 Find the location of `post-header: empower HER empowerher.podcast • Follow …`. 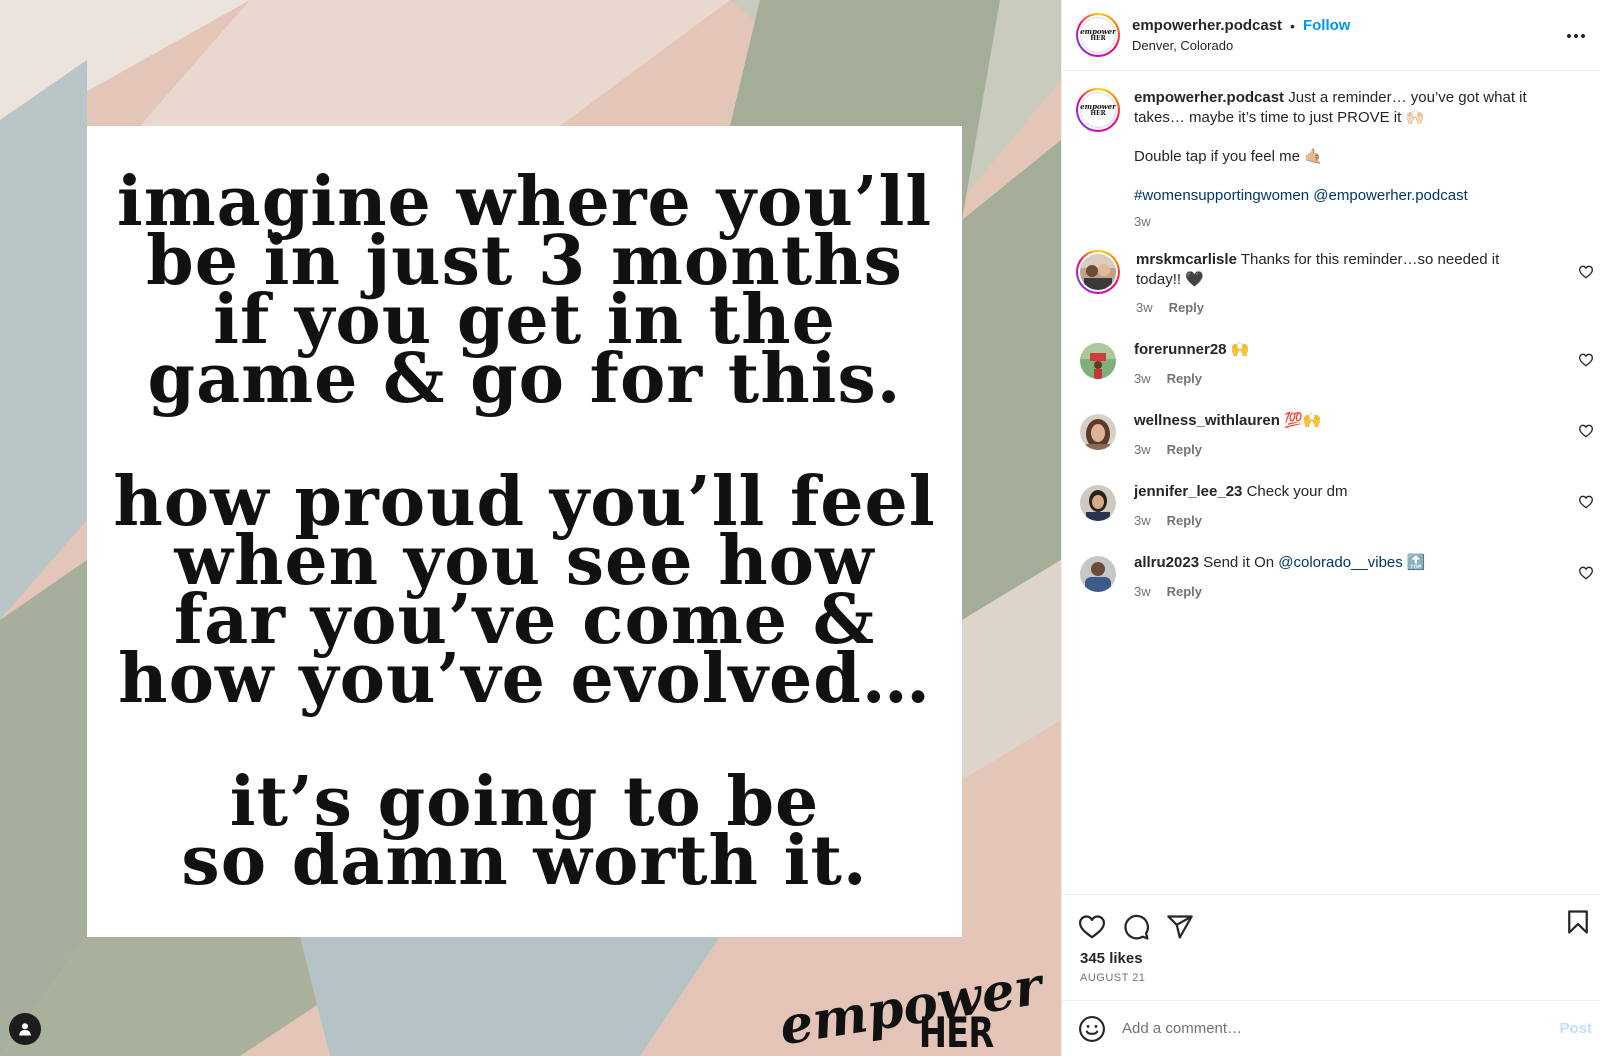

post-header: empower HER empowerher.podcast • Follow … is located at coordinates (1331, 35).